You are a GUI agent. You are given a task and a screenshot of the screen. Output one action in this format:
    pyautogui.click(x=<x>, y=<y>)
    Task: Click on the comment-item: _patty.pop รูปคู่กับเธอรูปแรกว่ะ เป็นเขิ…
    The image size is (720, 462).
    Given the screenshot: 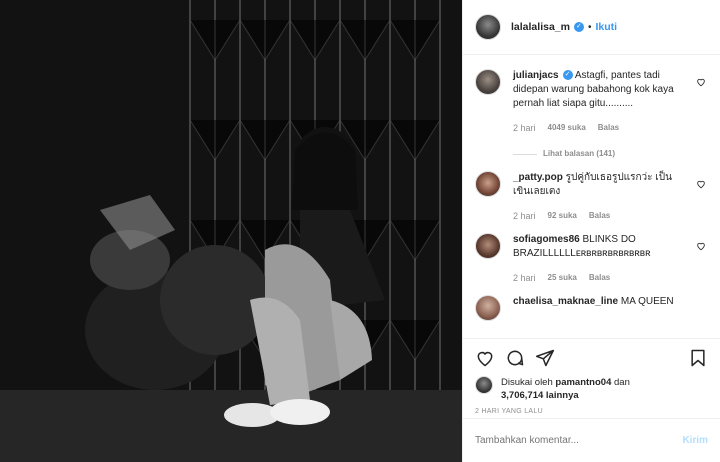 What is the action you would take?
    pyautogui.click(x=591, y=197)
    